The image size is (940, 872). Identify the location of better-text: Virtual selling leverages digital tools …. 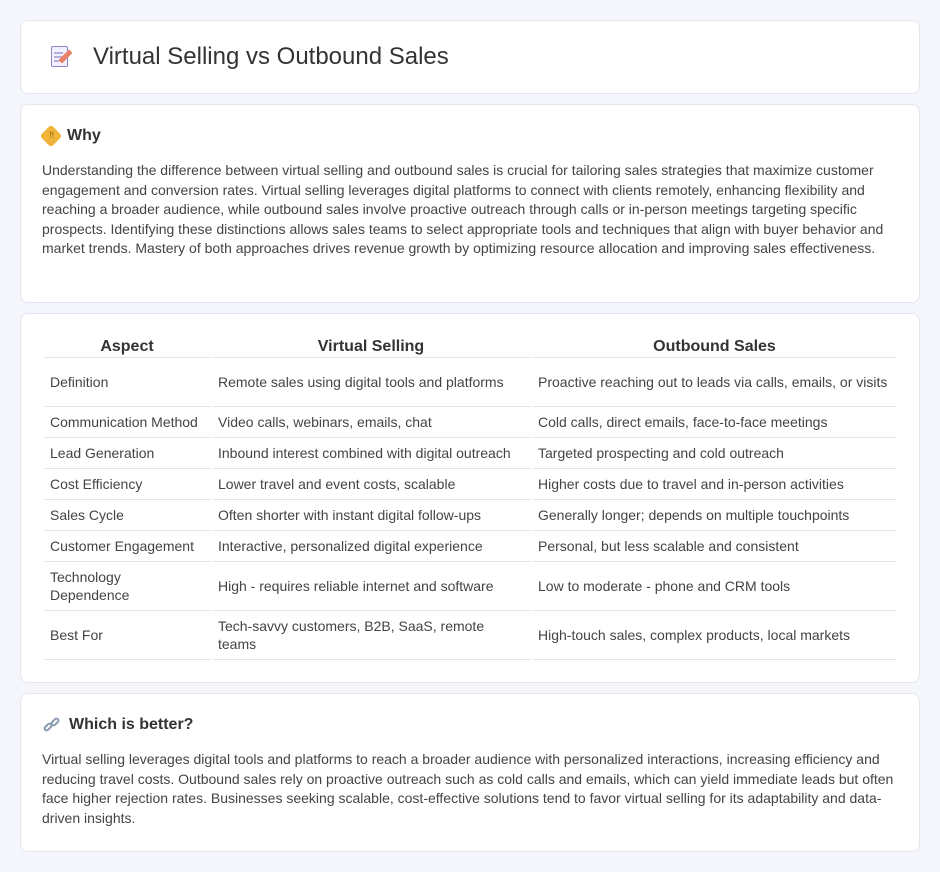
(468, 788).